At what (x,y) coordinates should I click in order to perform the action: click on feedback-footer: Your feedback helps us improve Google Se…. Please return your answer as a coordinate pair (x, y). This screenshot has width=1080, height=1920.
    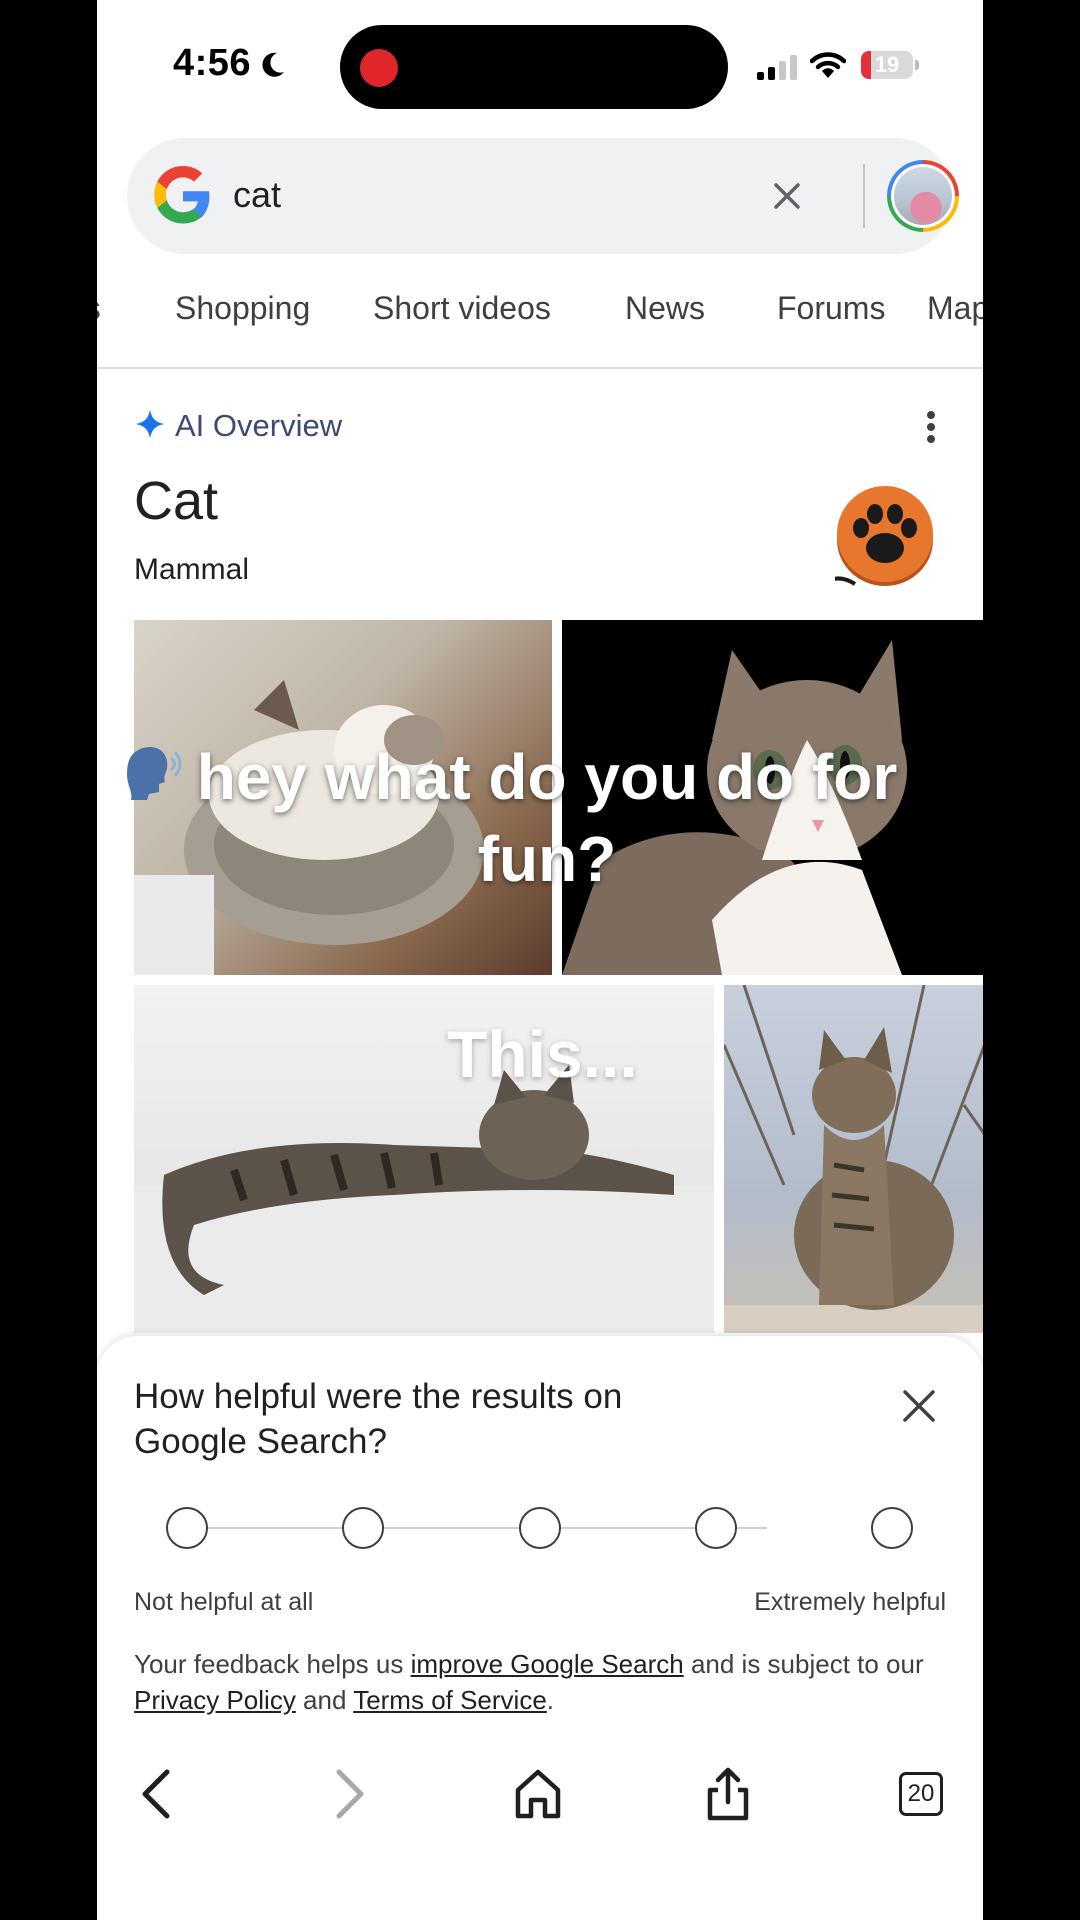
    Looking at the image, I should click on (529, 1682).